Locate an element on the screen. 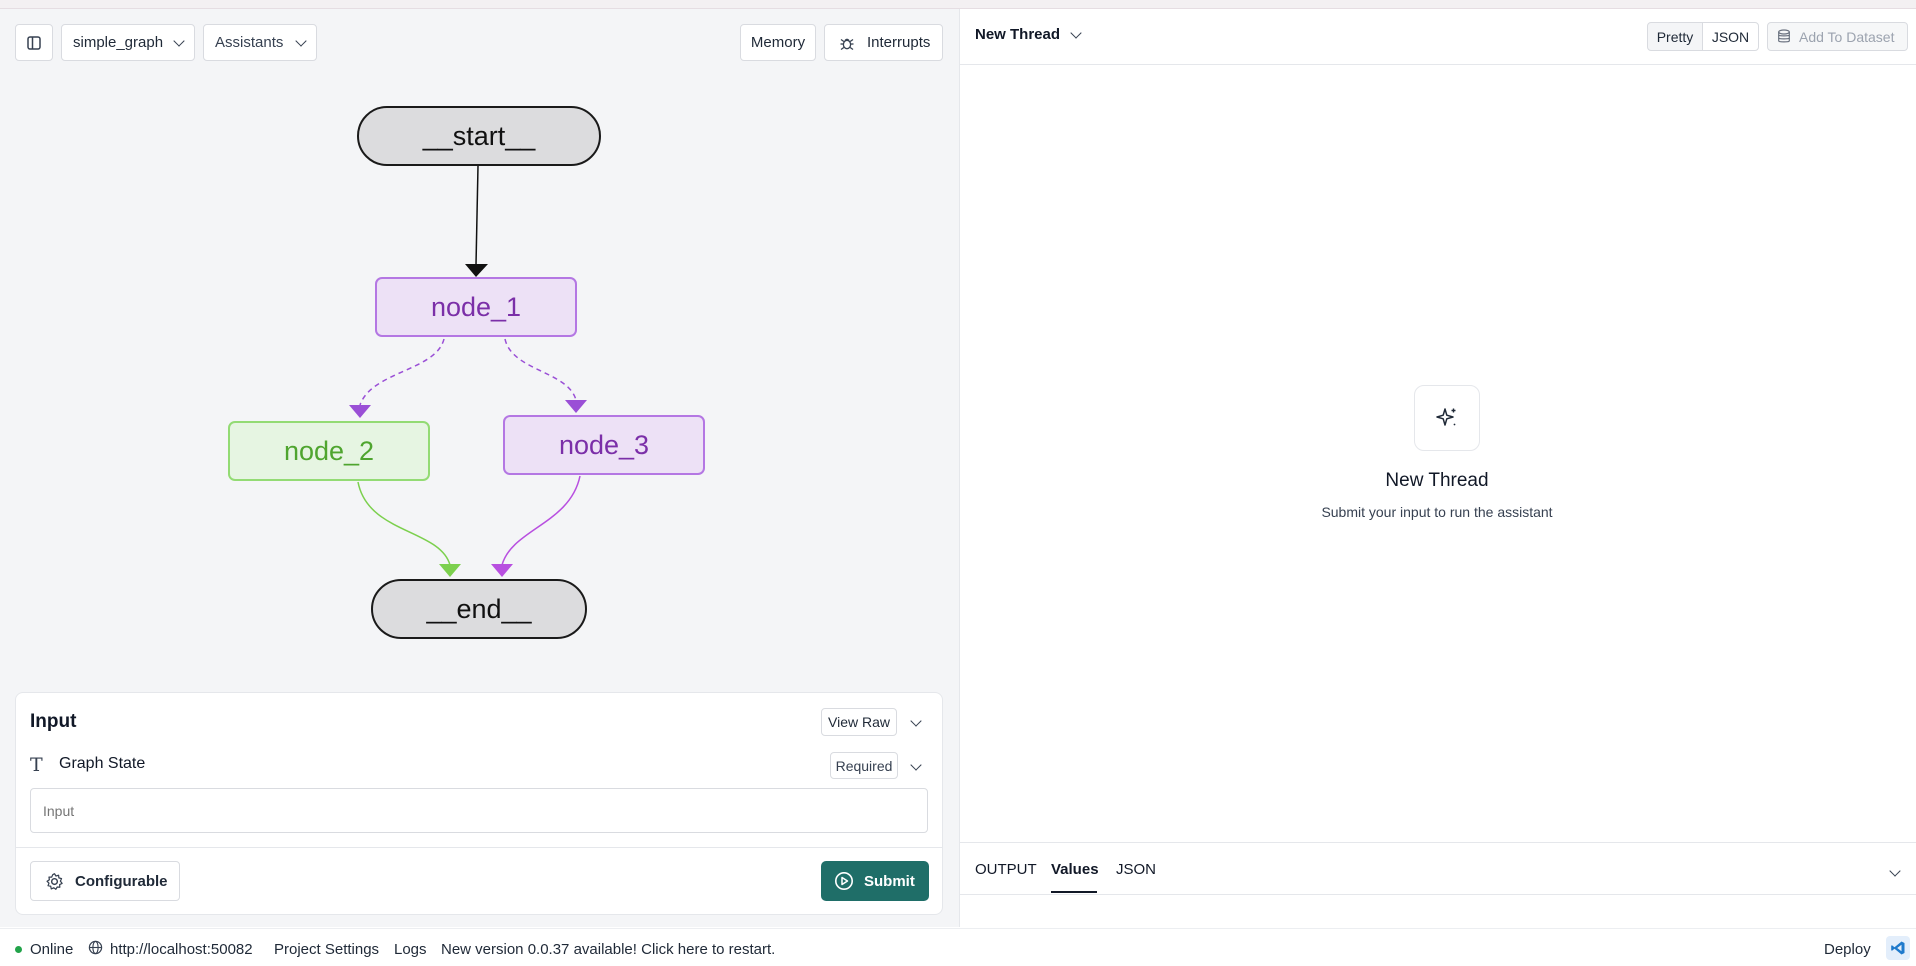  graph-node-1-label: node_1 is located at coordinates (476, 306).